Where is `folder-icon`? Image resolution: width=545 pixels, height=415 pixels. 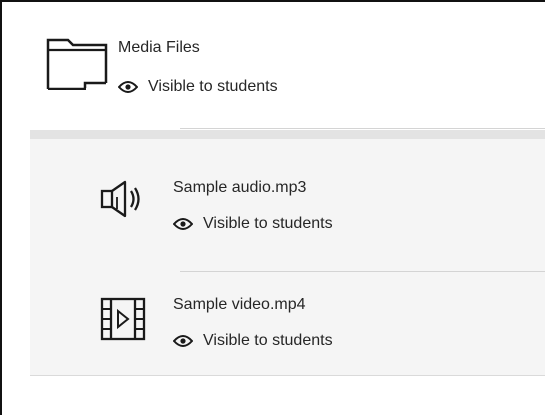
folder-icon is located at coordinates (77, 64).